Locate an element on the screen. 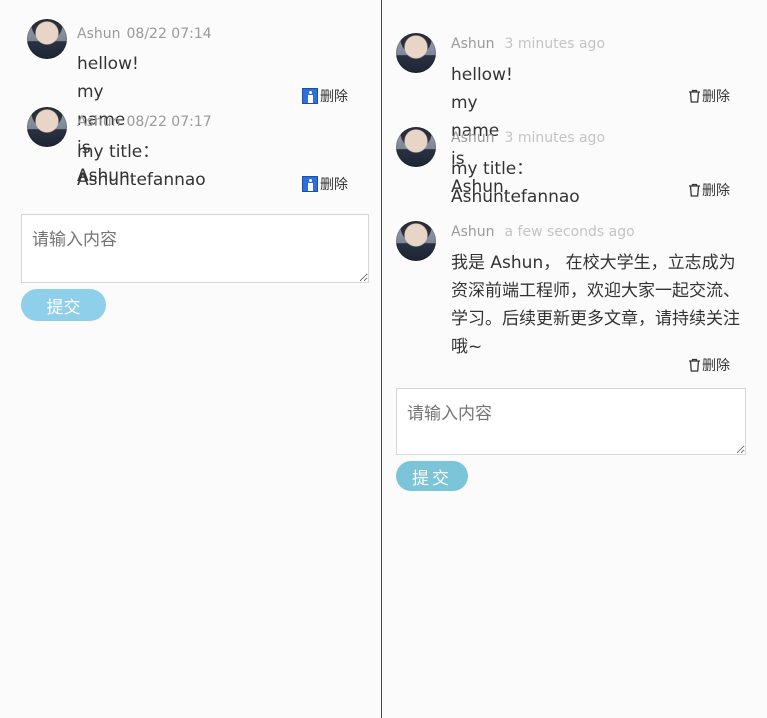 Image resolution: width=767 pixels, height=718 pixels. comment-meta: Ashun 08/22 07:14 is located at coordinates (144, 34).